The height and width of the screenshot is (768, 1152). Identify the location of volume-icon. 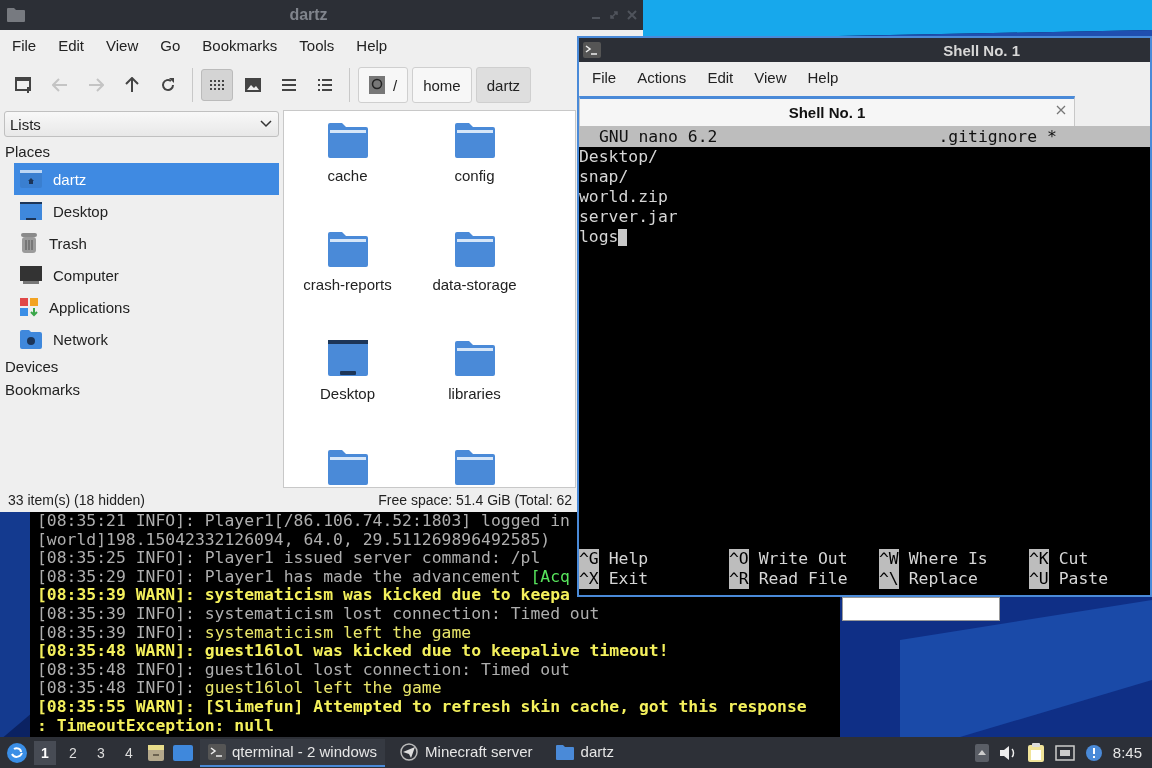
(1007, 752).